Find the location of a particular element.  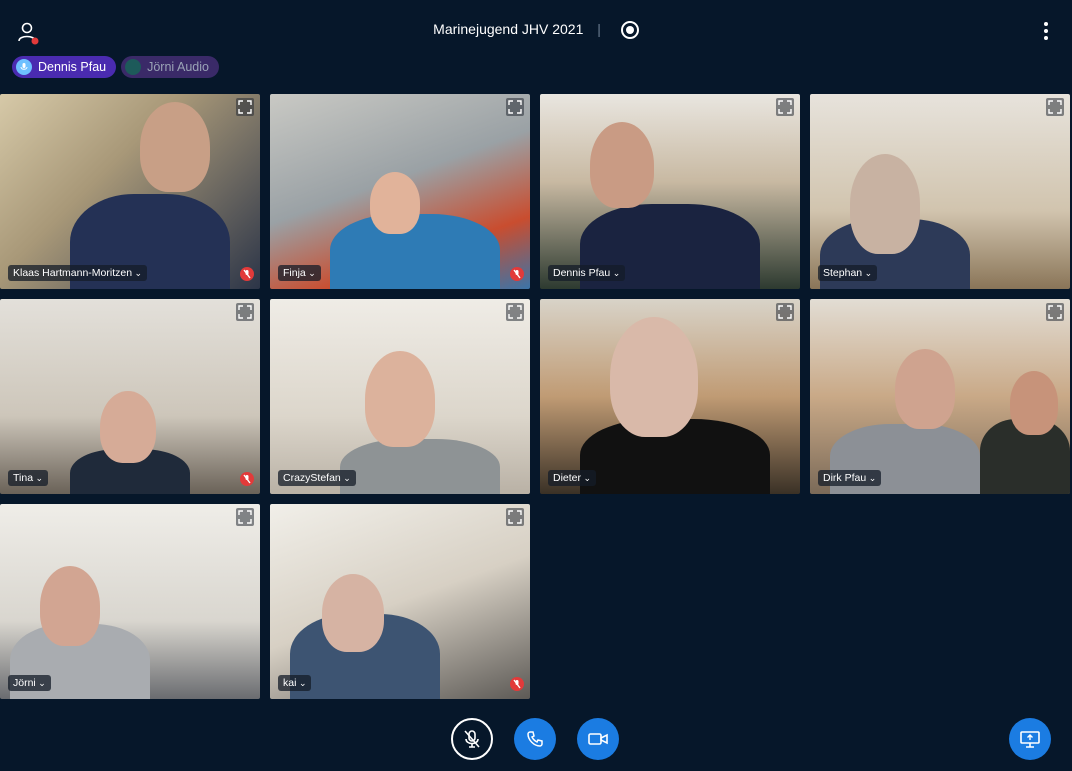

microphone-off-icon is located at coordinates (472, 739).